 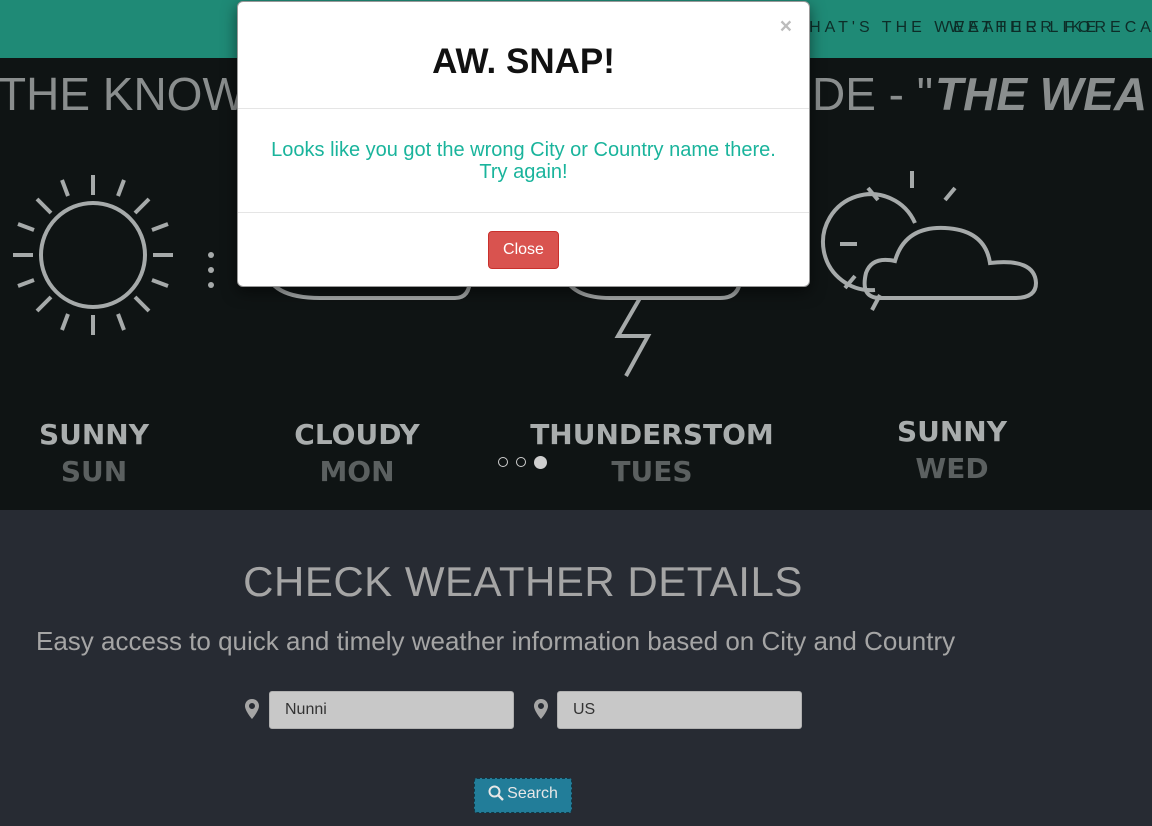 What do you see at coordinates (391, 710) in the screenshot?
I see `city-input` at bounding box center [391, 710].